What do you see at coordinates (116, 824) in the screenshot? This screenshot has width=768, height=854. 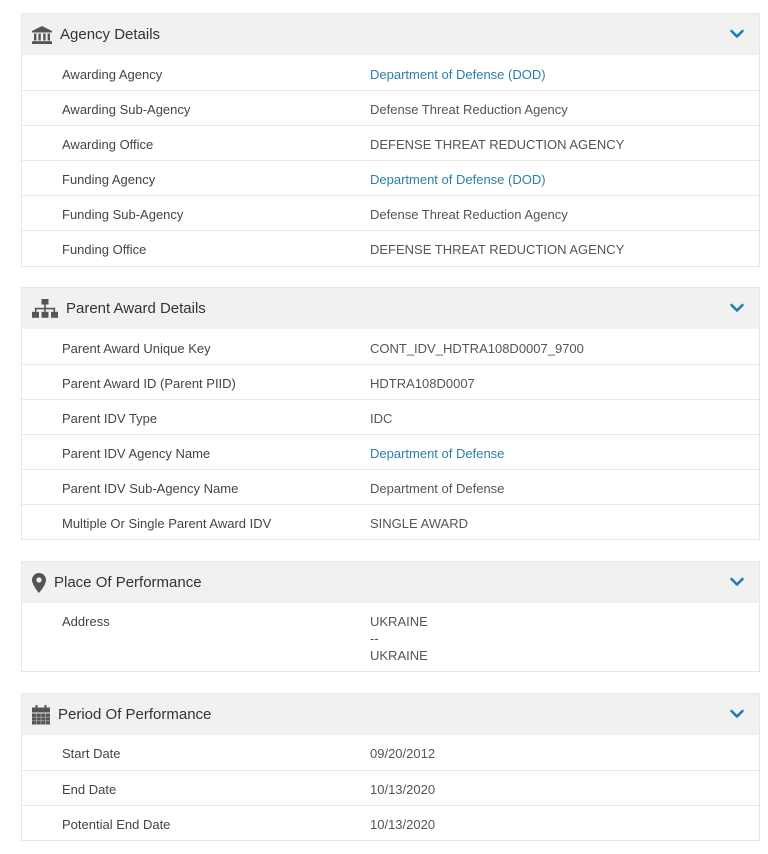 I see `row-label: Potential End Date` at bounding box center [116, 824].